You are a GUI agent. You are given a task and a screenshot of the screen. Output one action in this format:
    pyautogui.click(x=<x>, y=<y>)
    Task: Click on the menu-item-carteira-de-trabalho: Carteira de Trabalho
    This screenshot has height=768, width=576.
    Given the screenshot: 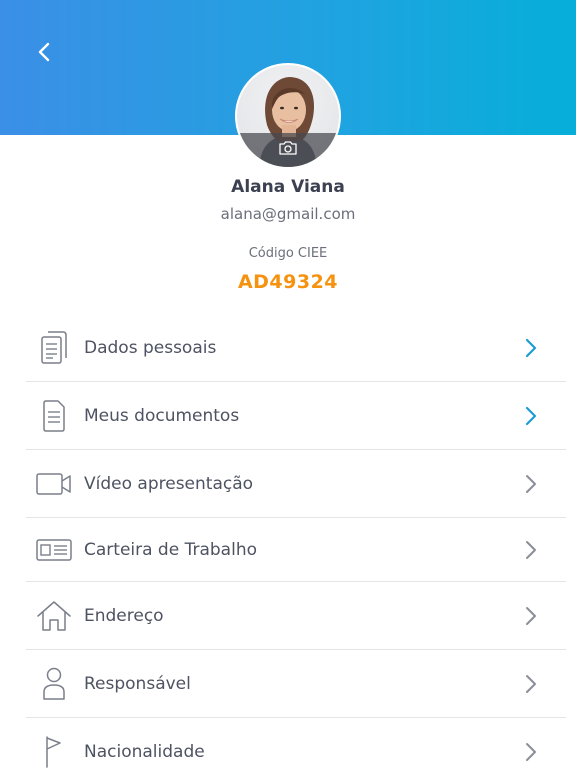 What is the action you would take?
    pyautogui.click(x=296, y=550)
    